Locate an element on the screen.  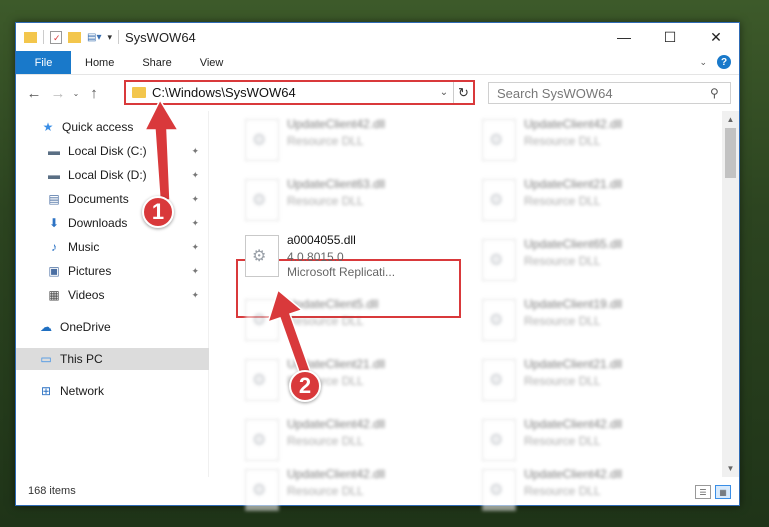
new-folder-icon is located at coordinates (74, 37).